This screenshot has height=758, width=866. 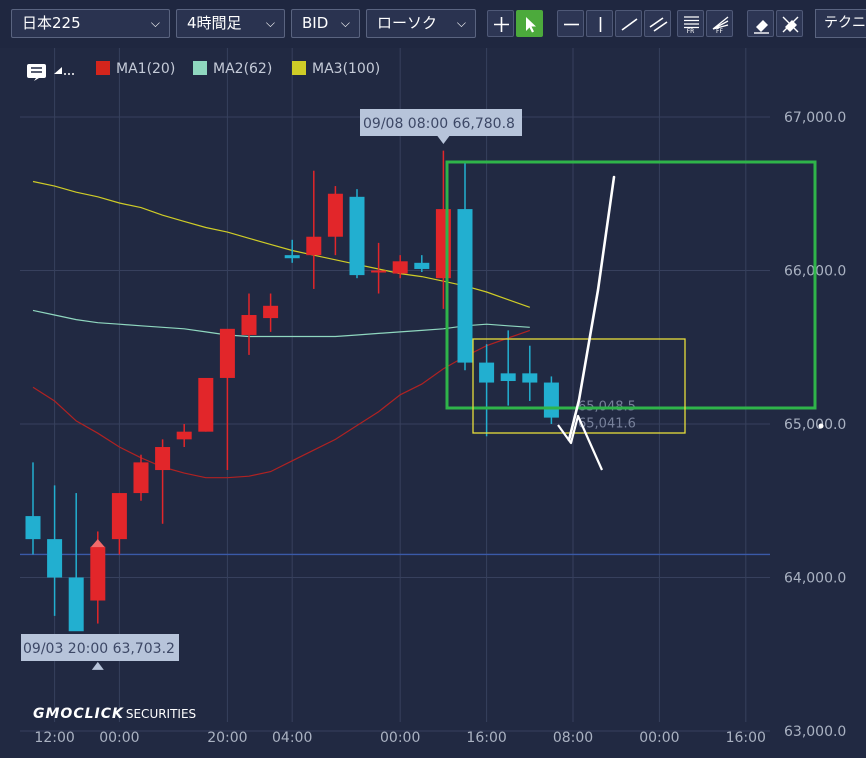 What do you see at coordinates (299, 68) in the screenshot?
I see `legend-ma3-swatch` at bounding box center [299, 68].